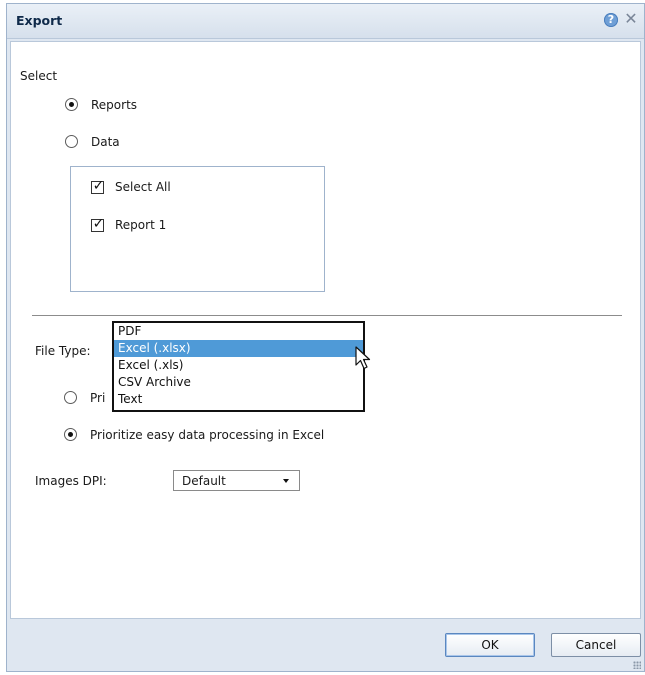  Describe the element at coordinates (596, 645) in the screenshot. I see `cancel-button: Cancel` at that location.